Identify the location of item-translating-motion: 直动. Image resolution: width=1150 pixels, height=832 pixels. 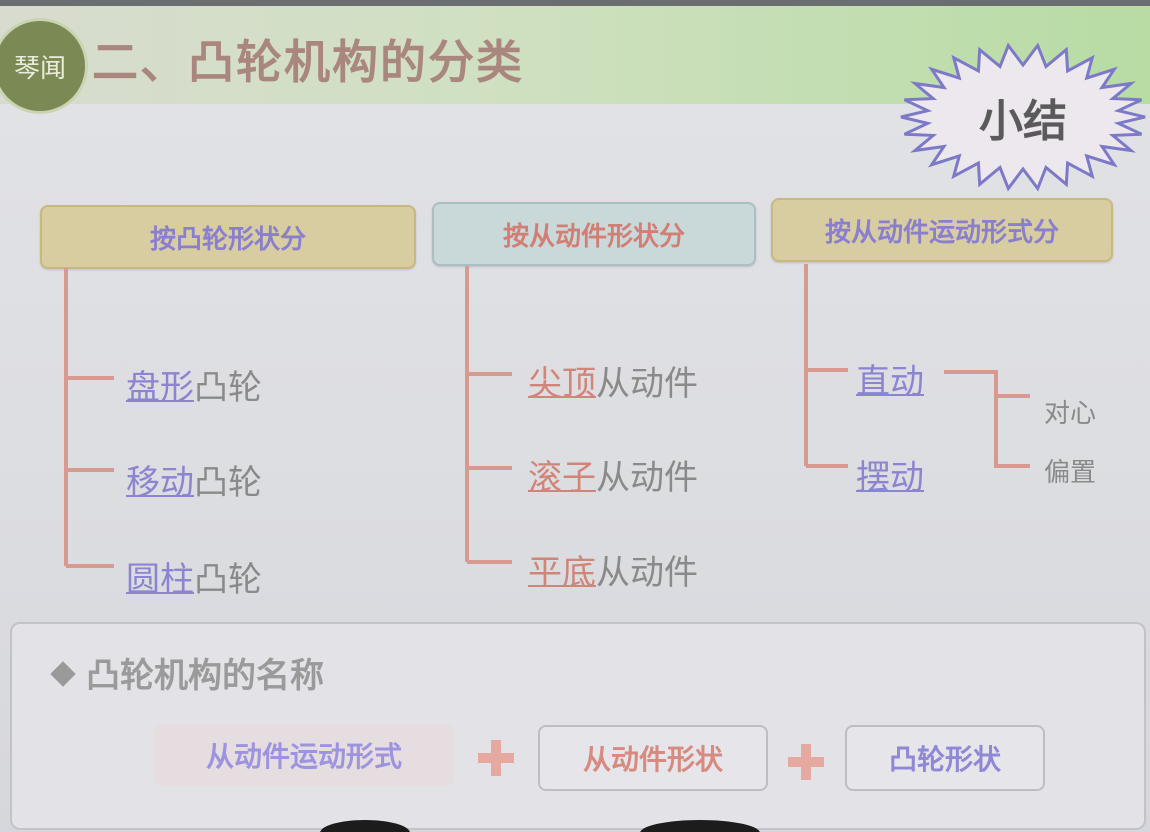
(890, 378).